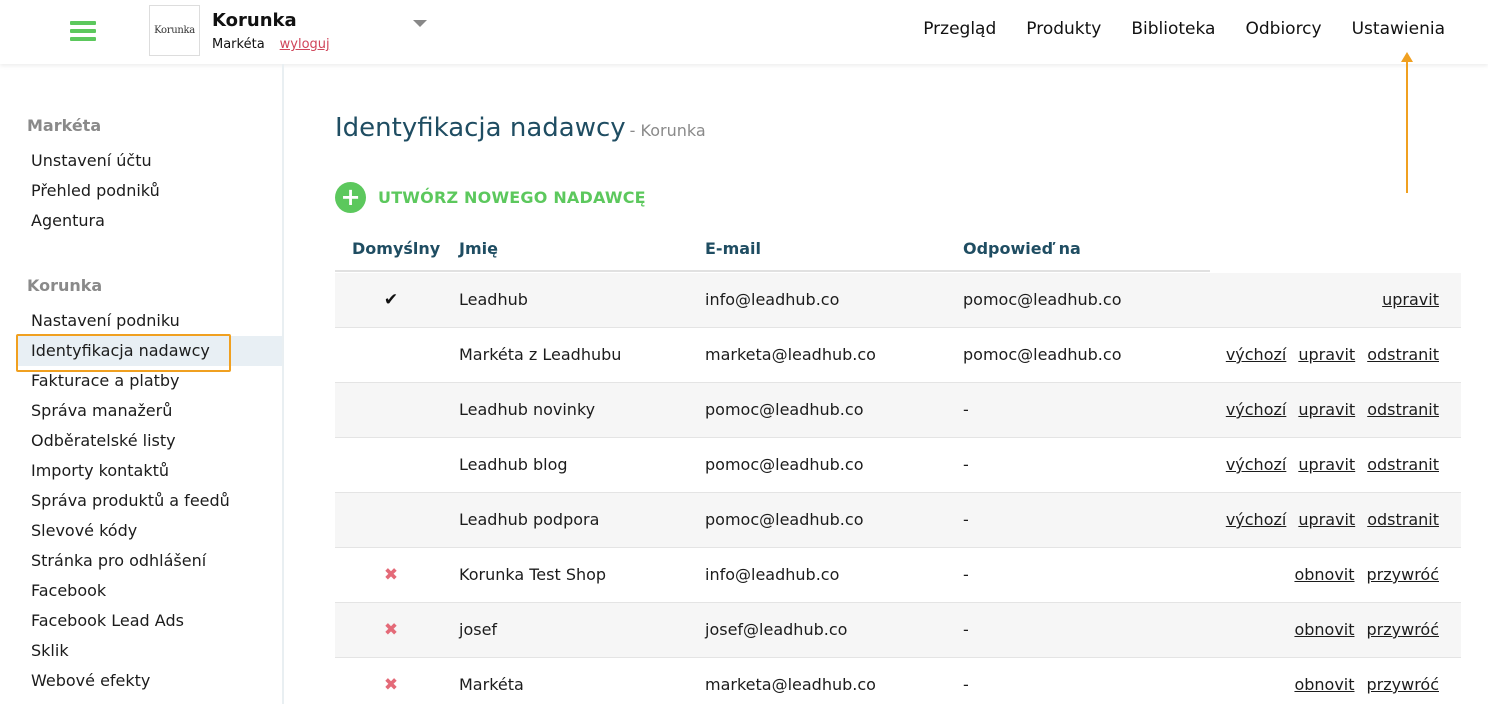 Image resolution: width=1488 pixels, height=704 pixels. I want to click on sidebar-item-discount-codes: Slevové kódy, so click(149, 531).